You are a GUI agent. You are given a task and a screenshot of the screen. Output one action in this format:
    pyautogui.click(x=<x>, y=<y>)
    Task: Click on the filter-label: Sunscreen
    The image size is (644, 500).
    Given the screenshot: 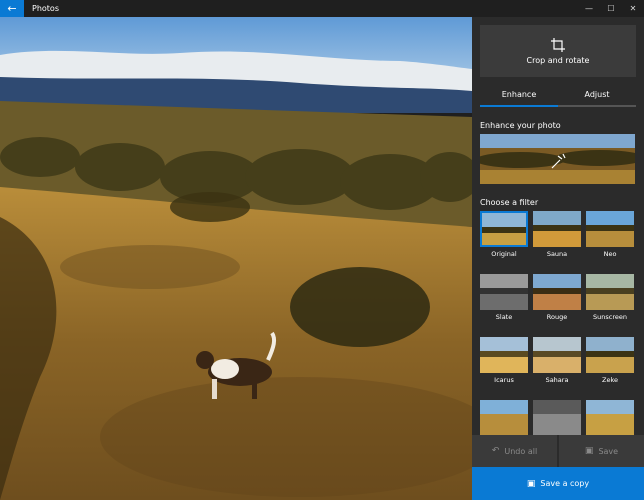 What is the action you would take?
    pyautogui.click(x=610, y=317)
    